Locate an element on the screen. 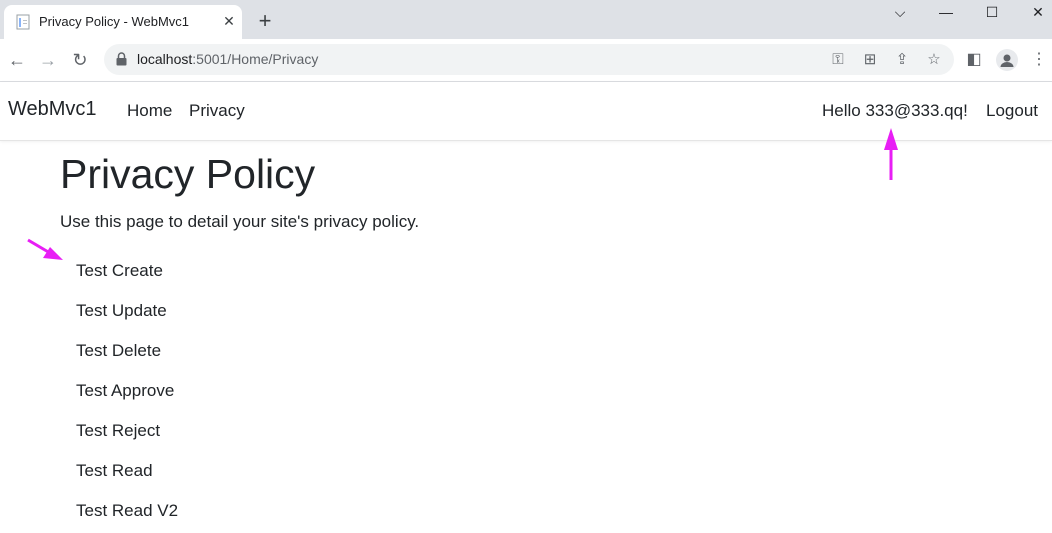 The image size is (1052, 533). maximize-icon: ☐ is located at coordinates (992, 12).